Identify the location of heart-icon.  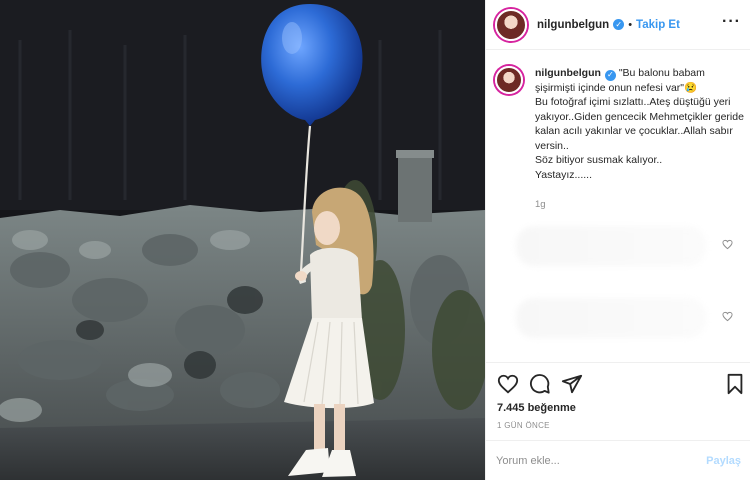
(508, 384).